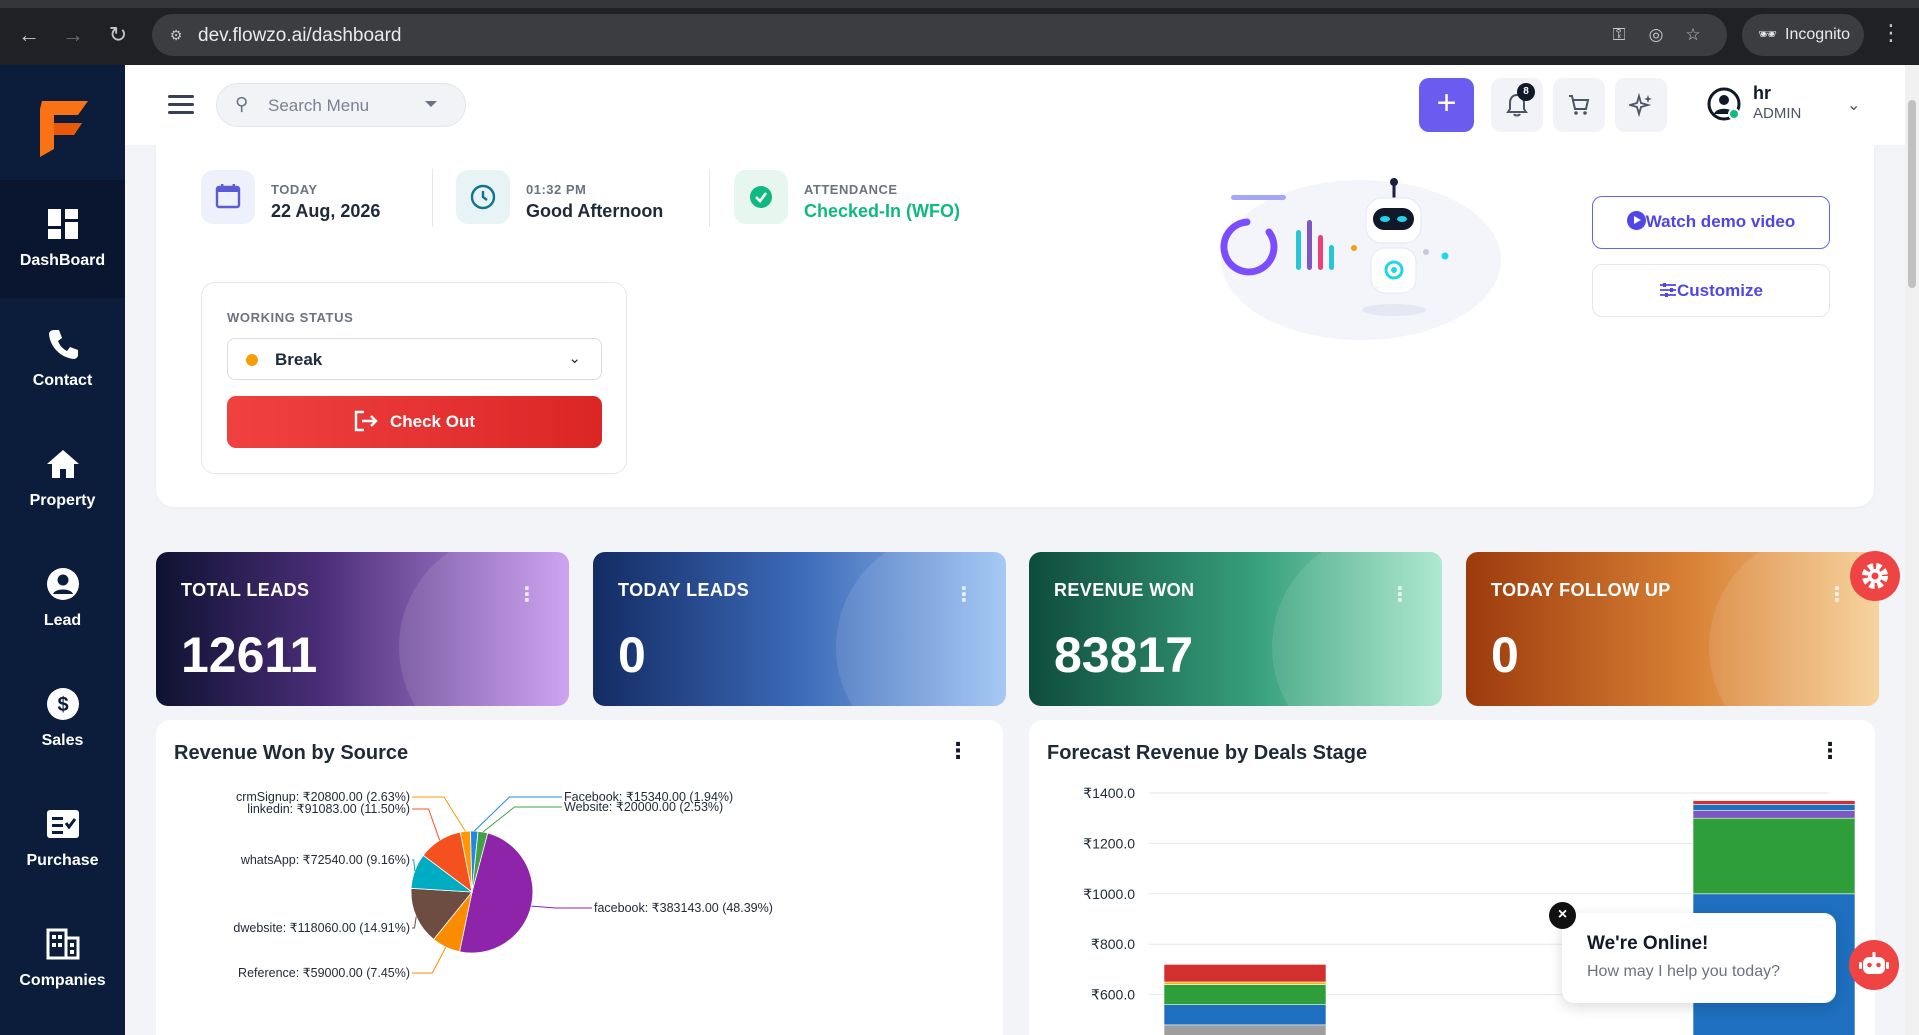 Image resolution: width=1919 pixels, height=1035 pixels. I want to click on sidebar-item-dashboard: DashBoard, so click(62, 239).